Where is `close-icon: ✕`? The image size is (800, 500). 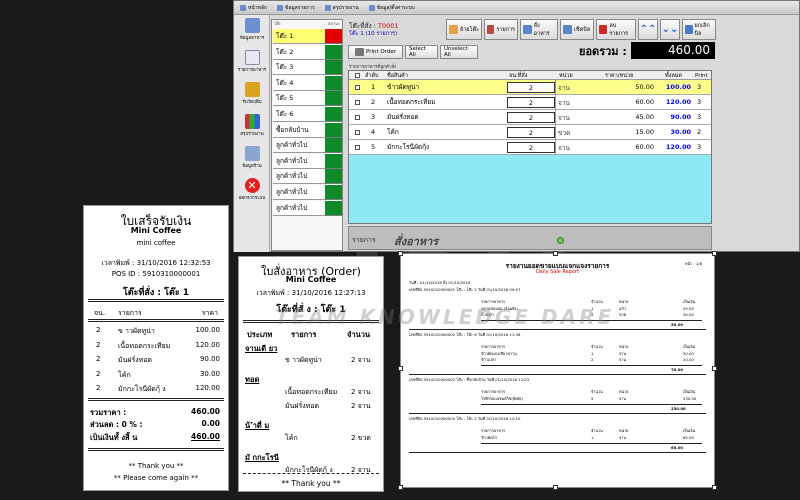 close-icon: ✕ is located at coordinates (252, 185).